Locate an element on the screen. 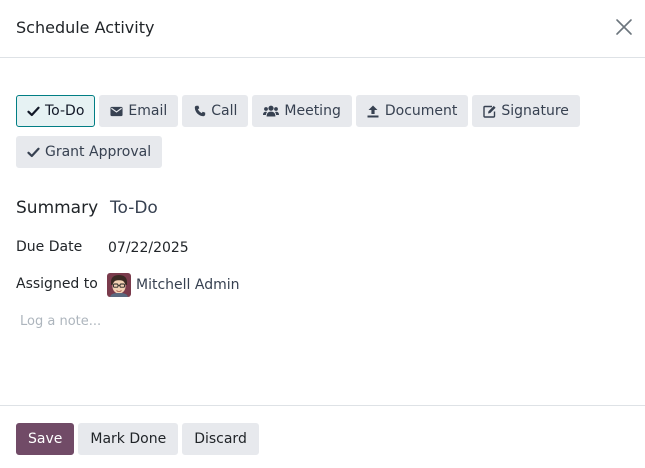 This screenshot has height=468, width=645. users-icon is located at coordinates (271, 111).